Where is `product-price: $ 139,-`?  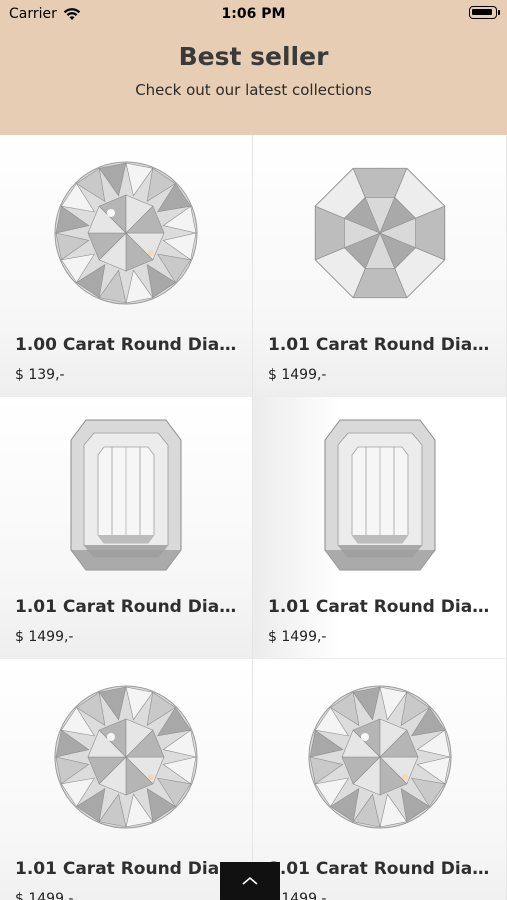 product-price: $ 139,- is located at coordinates (40, 375).